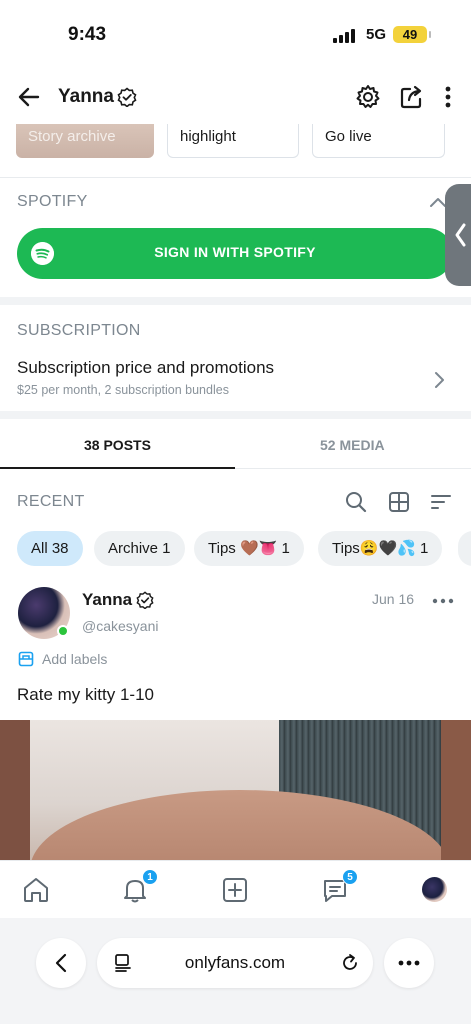  I want to click on go-live-card: Go live, so click(378, 141).